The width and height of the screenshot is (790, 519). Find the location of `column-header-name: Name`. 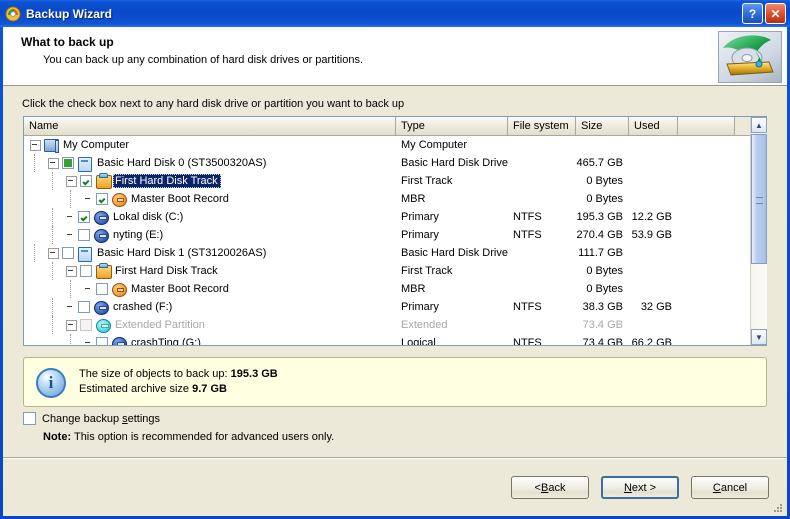

column-header-name: Name is located at coordinates (210, 126).